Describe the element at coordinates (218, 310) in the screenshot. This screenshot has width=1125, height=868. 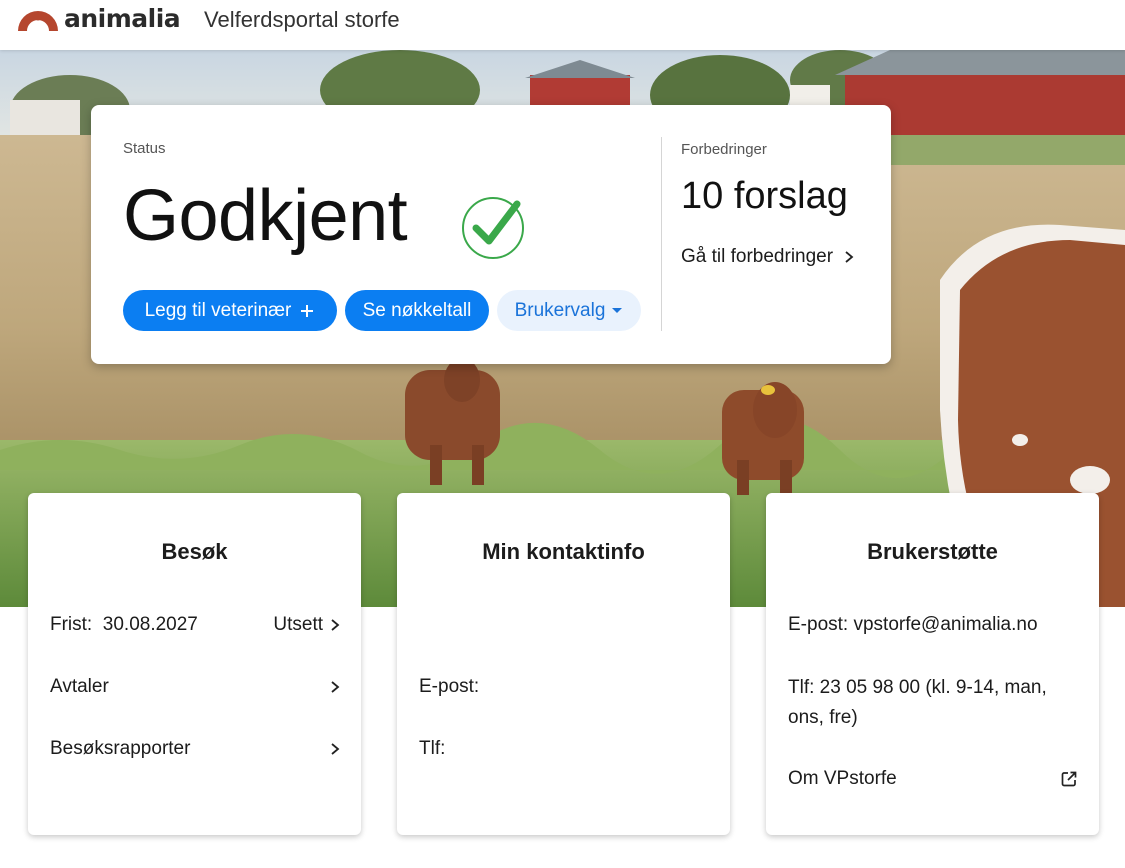
I see `add-veterinarian-label: Legg til veterinær` at that location.